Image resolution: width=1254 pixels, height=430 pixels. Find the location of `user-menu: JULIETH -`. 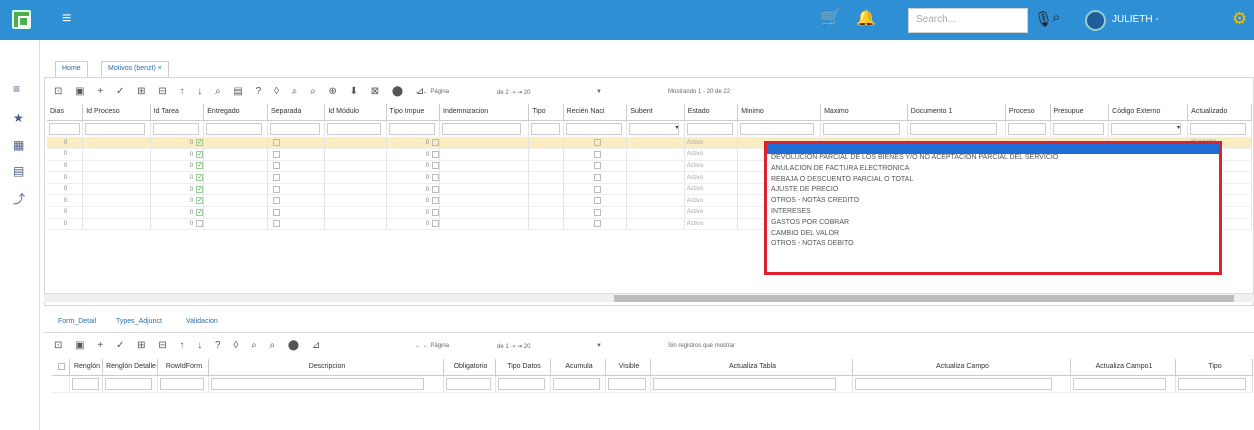

user-menu: JULIETH - is located at coordinates (1135, 19).